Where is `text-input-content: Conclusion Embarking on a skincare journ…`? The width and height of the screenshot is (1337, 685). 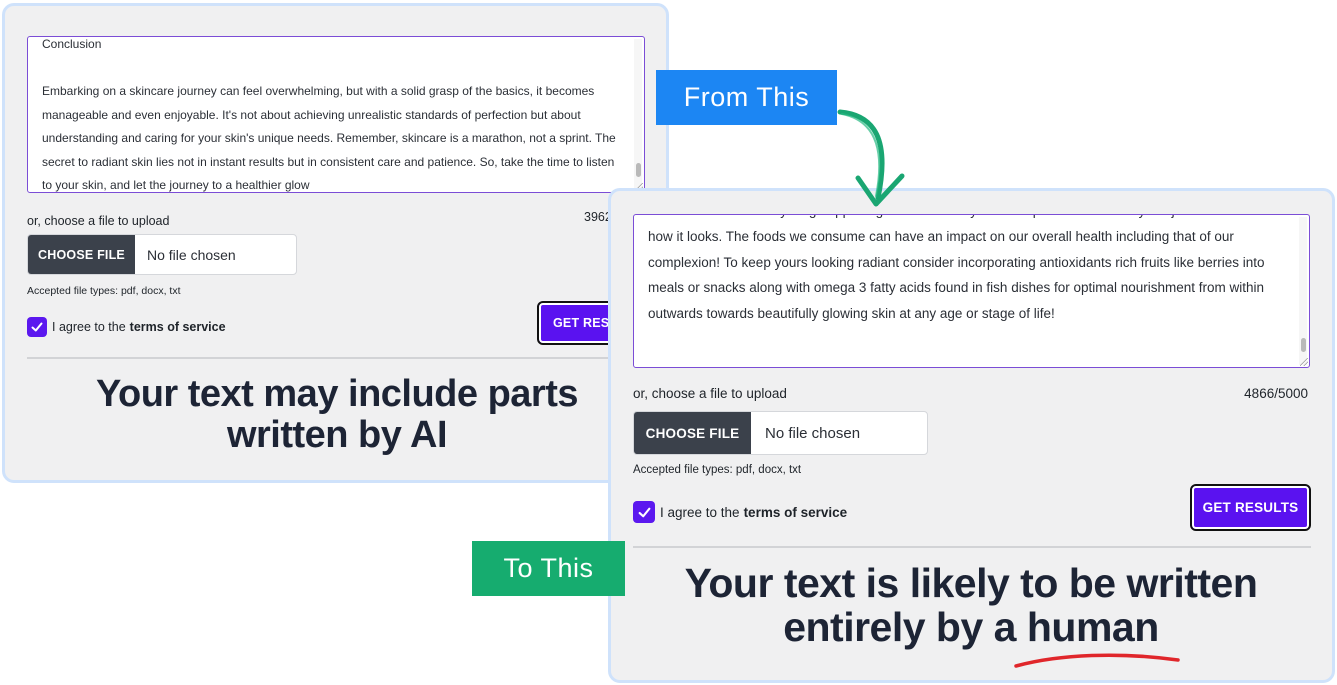
text-input-content: Conclusion Embarking on a skincare journ… is located at coordinates (329, 114).